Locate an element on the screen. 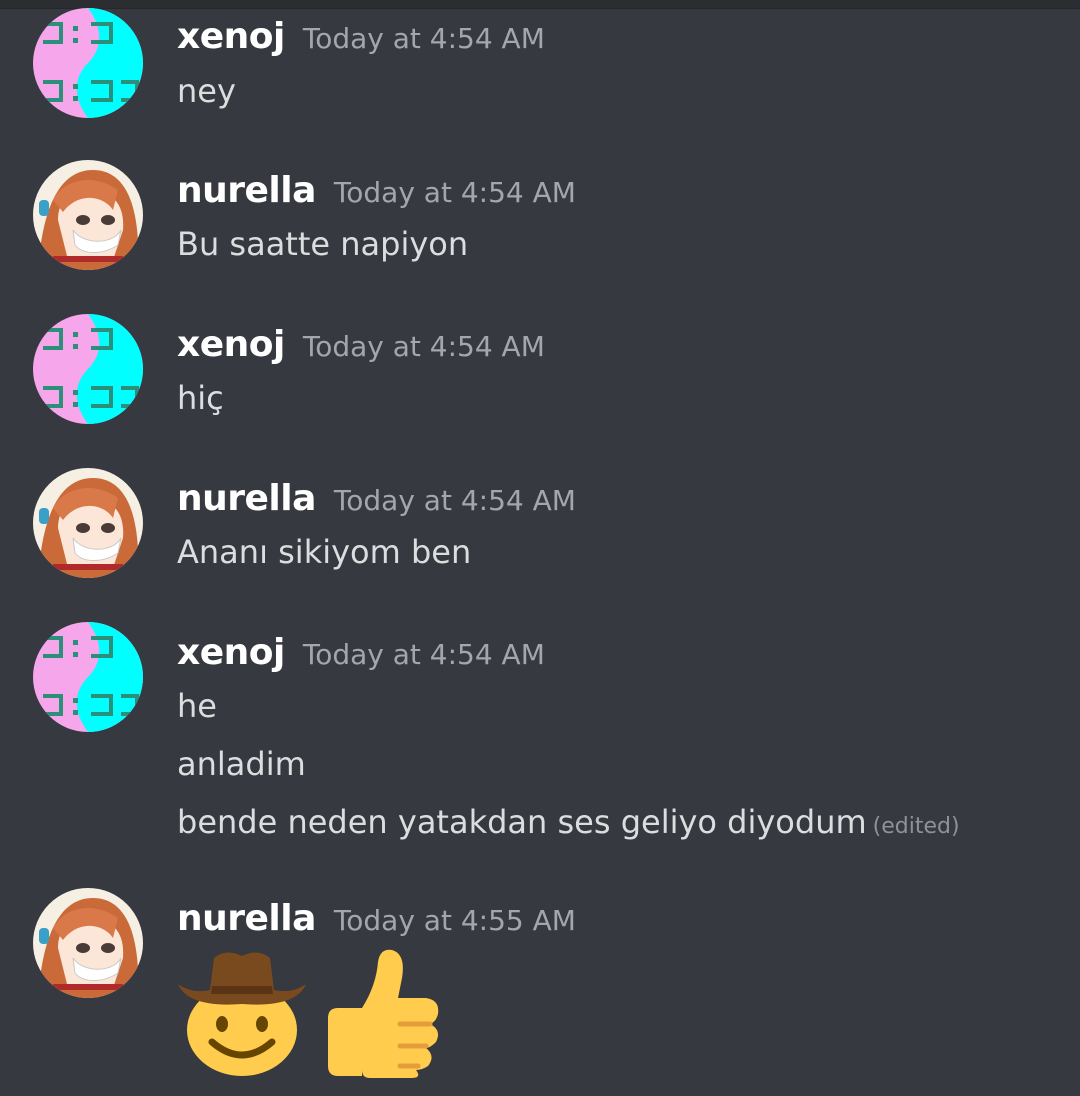 Image resolution: width=1080 pixels, height=1096 pixels. message-text: he is located at coordinates (197, 706).